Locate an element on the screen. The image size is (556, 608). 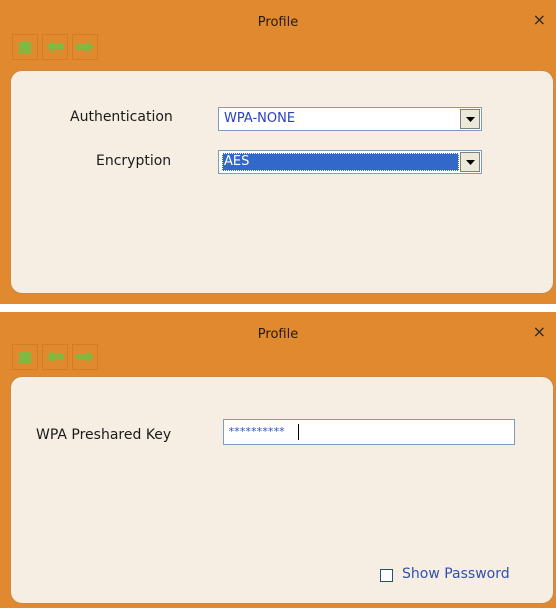
encryption-label: Encryption is located at coordinates (134, 161).